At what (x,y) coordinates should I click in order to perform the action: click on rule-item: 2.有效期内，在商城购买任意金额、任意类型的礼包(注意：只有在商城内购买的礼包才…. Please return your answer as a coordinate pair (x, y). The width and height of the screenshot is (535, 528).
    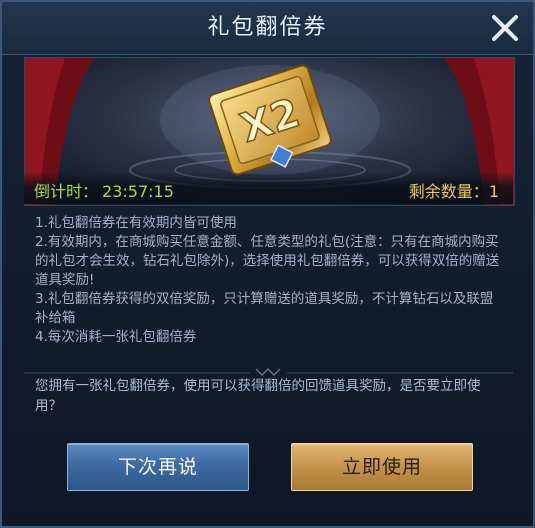
    Looking at the image, I should click on (267, 261).